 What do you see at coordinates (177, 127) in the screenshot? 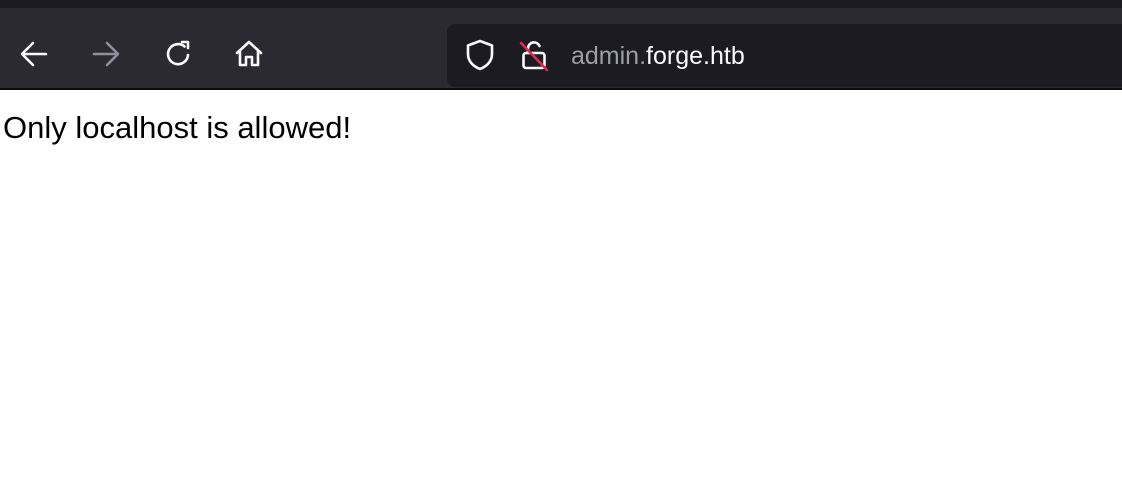
I see `page-message: Only localhost is allowed!` at bounding box center [177, 127].